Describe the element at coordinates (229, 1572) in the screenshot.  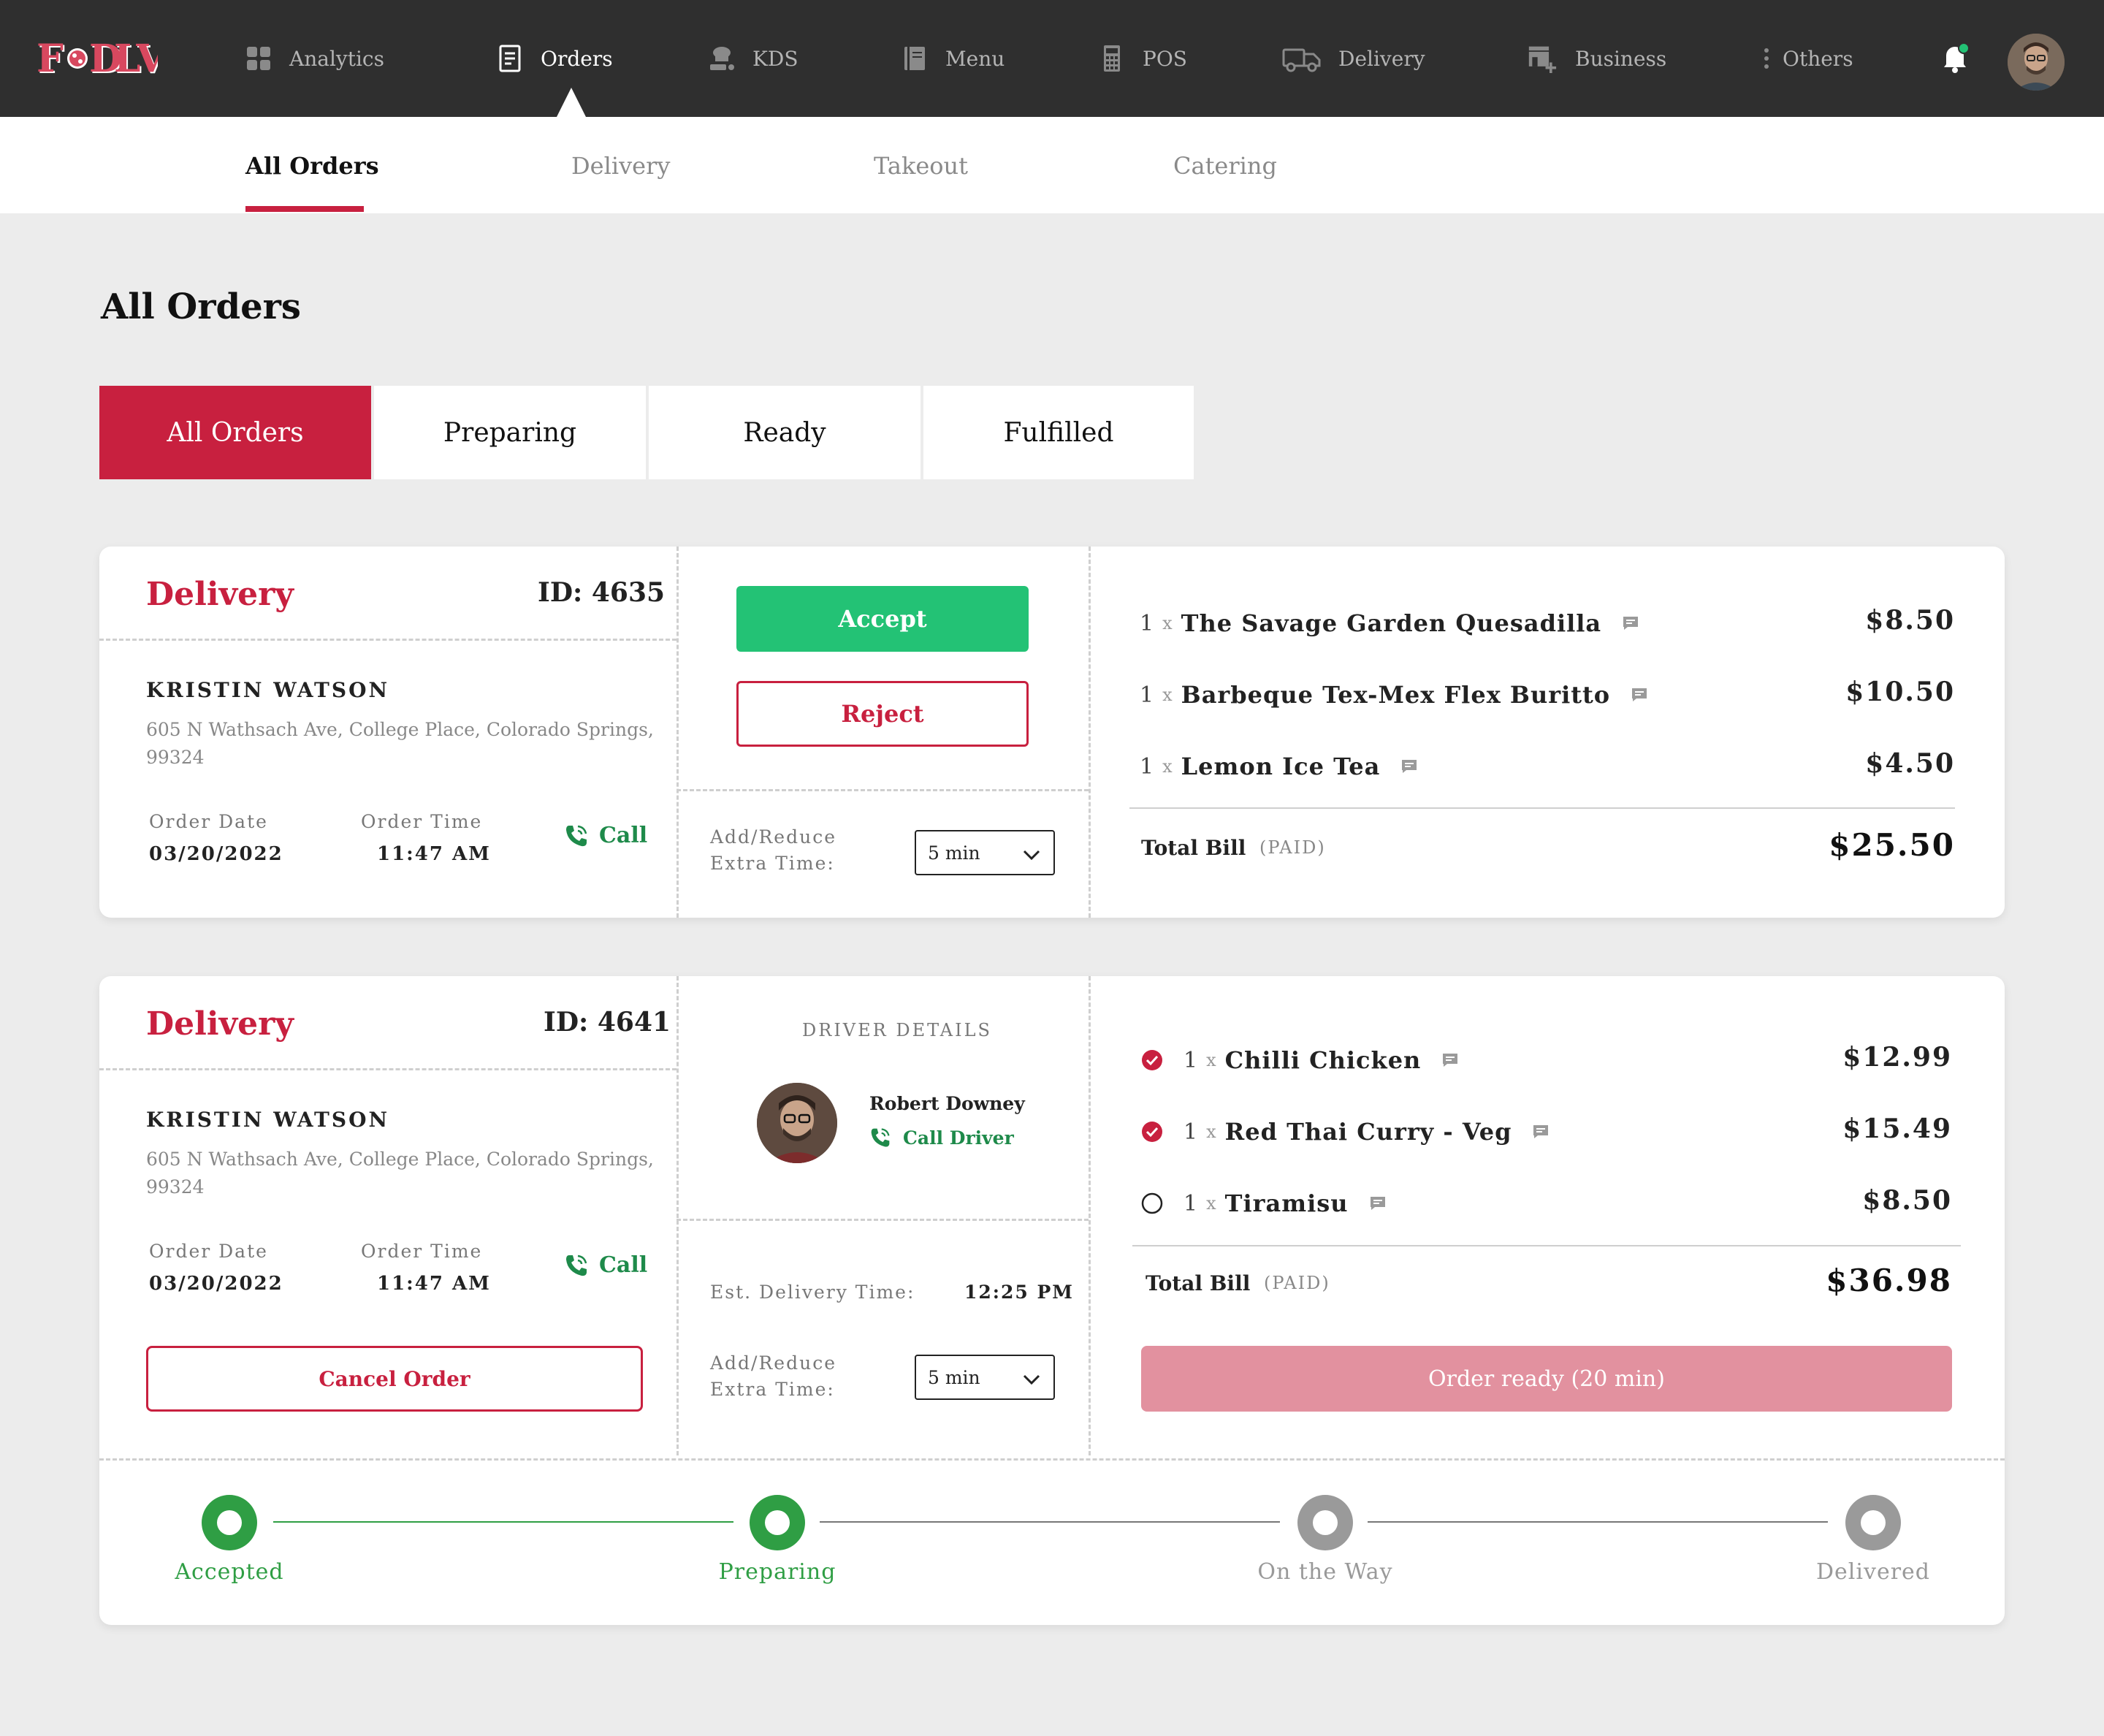
I see `step-label: Accepted` at that location.